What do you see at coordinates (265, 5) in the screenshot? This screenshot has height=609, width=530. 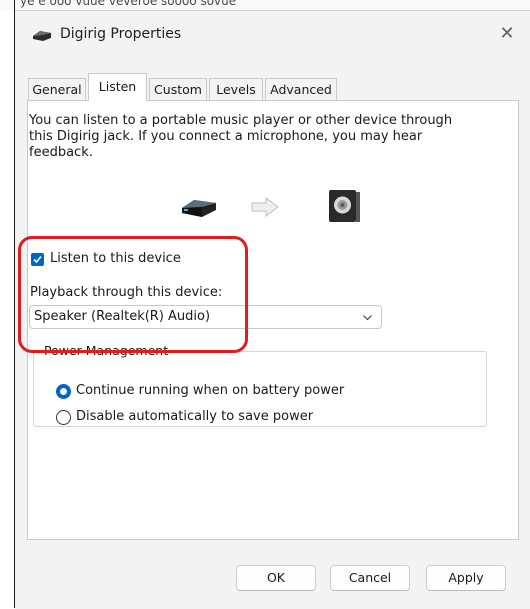 I see `background-window-strip: ye e ooo vuue veveroe soooo sovue` at bounding box center [265, 5].